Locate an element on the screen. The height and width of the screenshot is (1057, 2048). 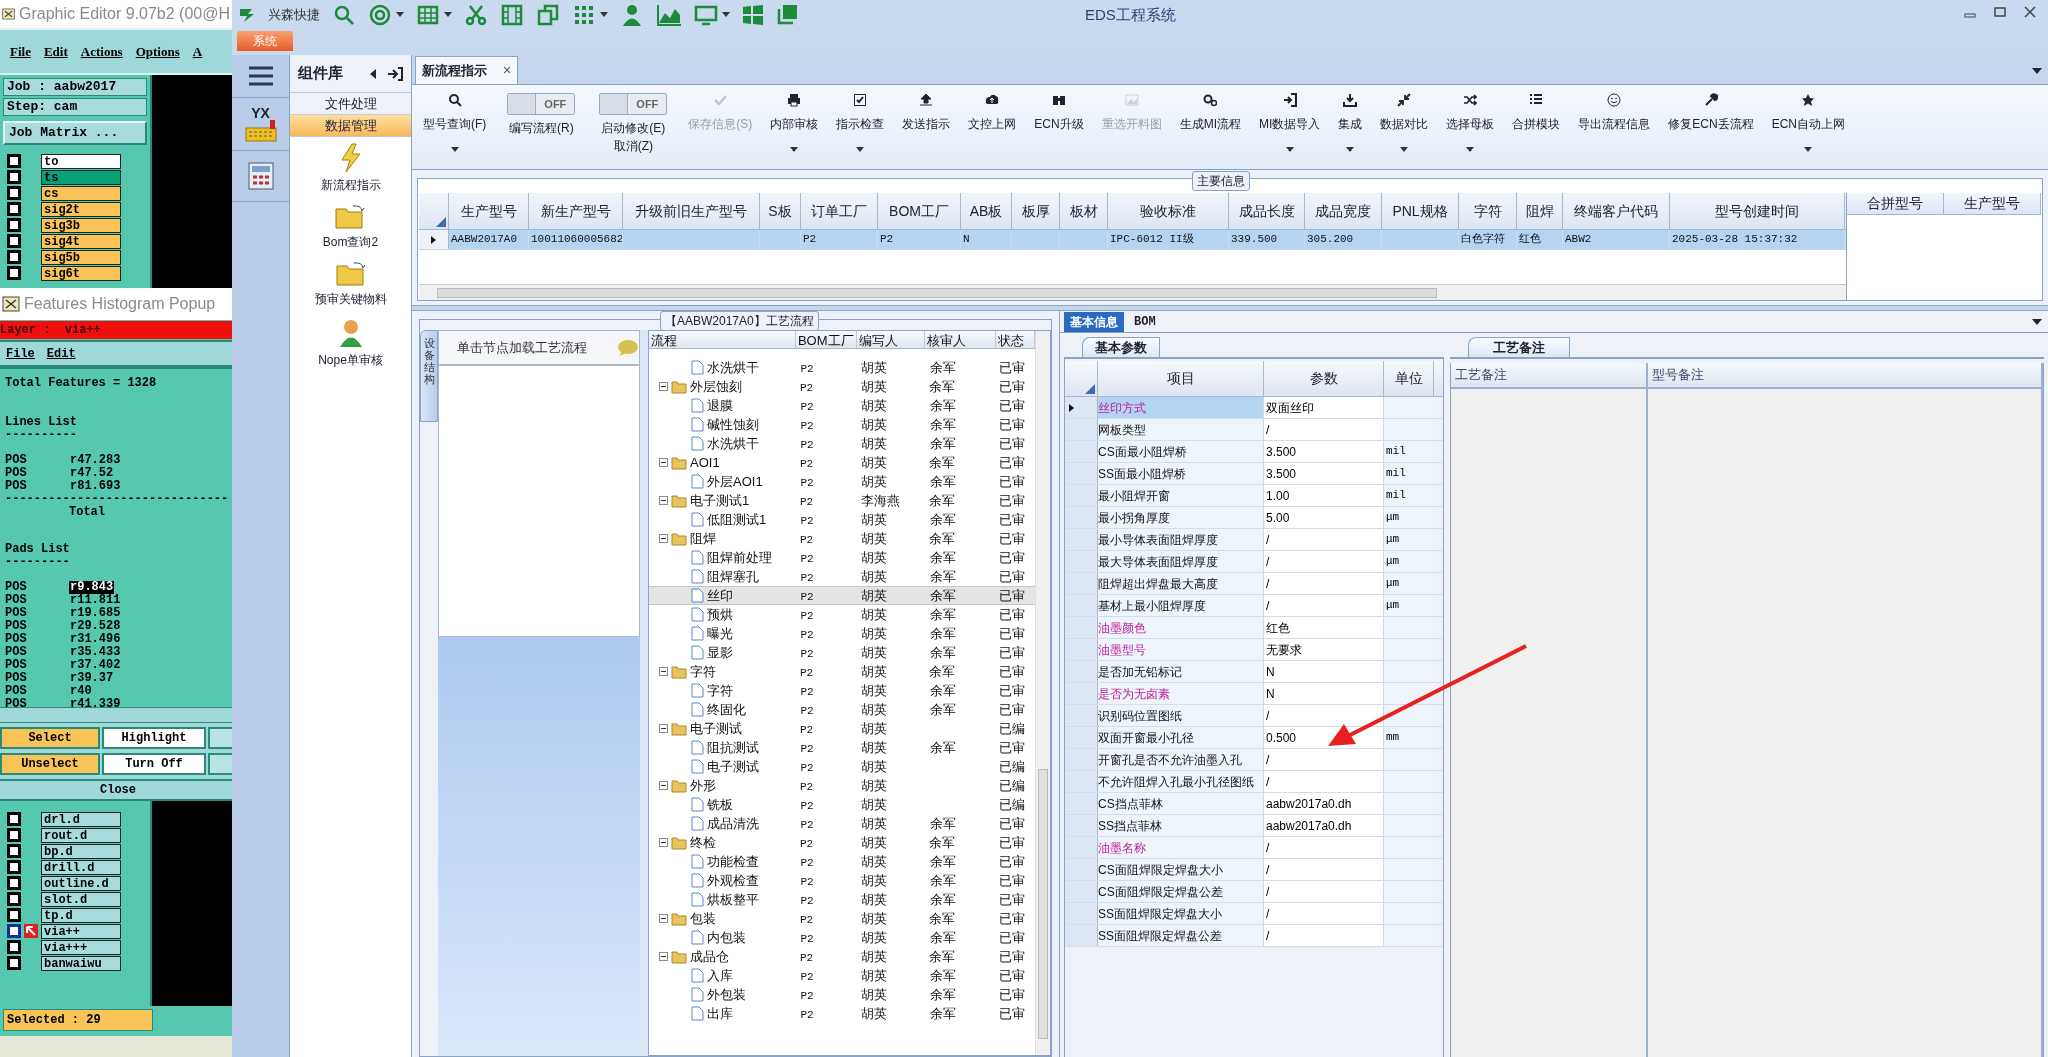
layer-name: outline.d is located at coordinates (81, 883).